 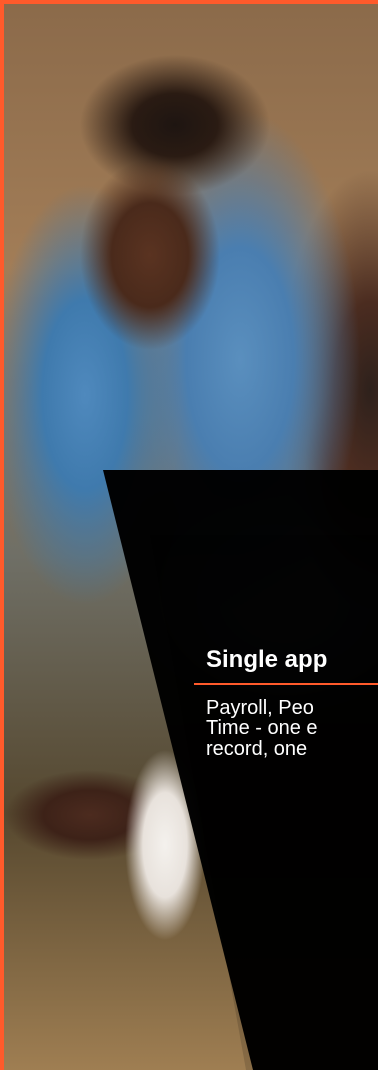 What do you see at coordinates (260, 707) in the screenshot?
I see `feature-description-line-1: Payroll, Peo` at bounding box center [260, 707].